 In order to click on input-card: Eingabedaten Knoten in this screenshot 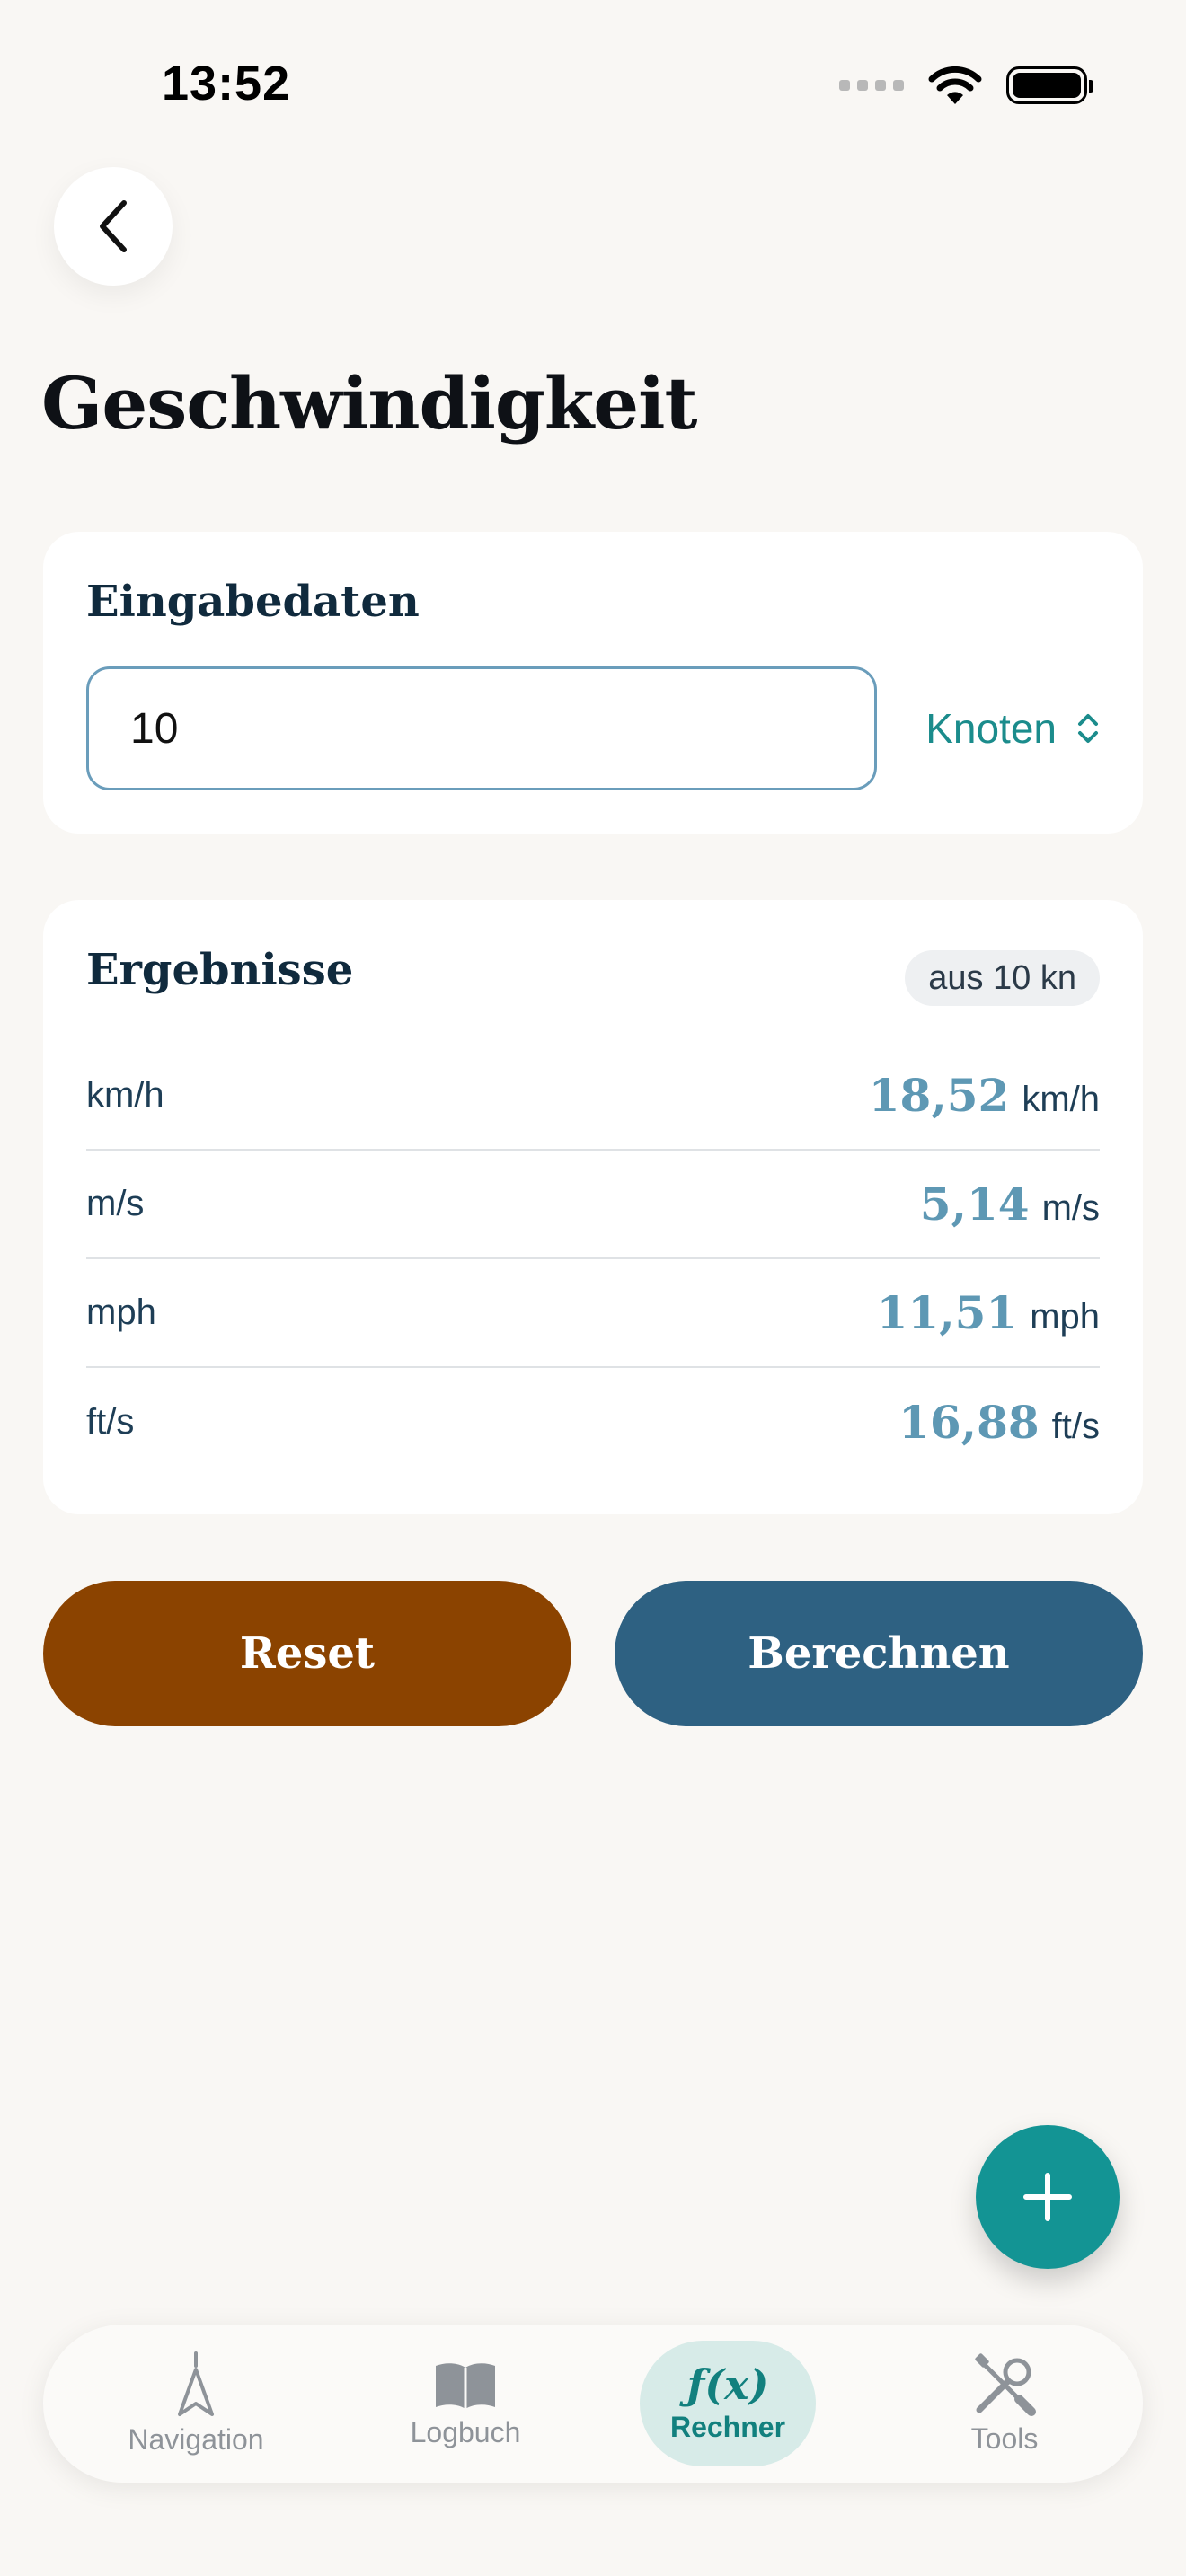, I will do `click(593, 683)`.